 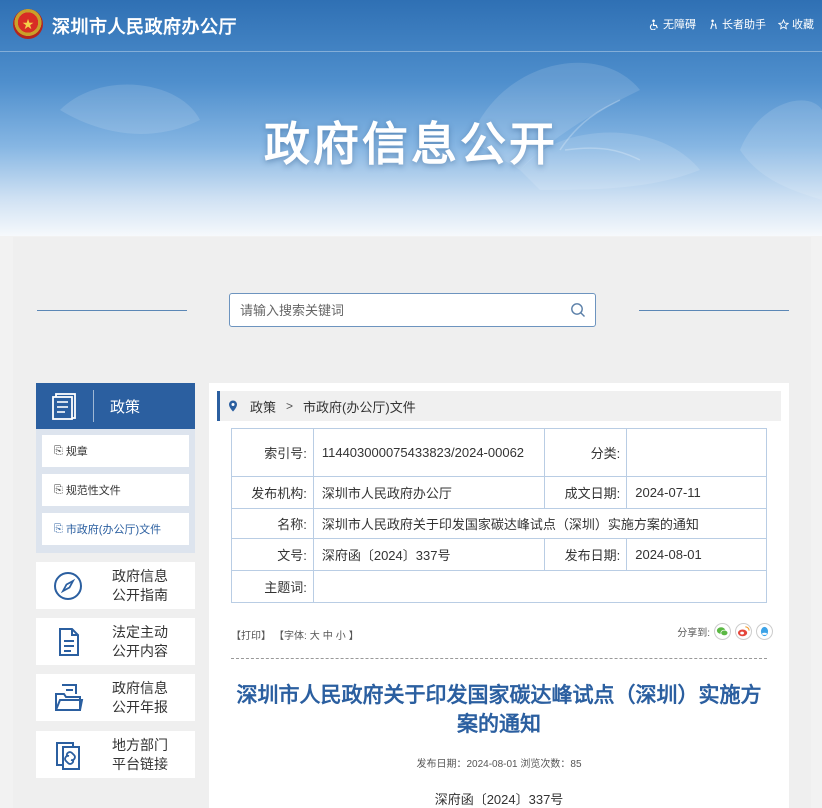 What do you see at coordinates (696, 452) in the screenshot?
I see `meta-value-category` at bounding box center [696, 452].